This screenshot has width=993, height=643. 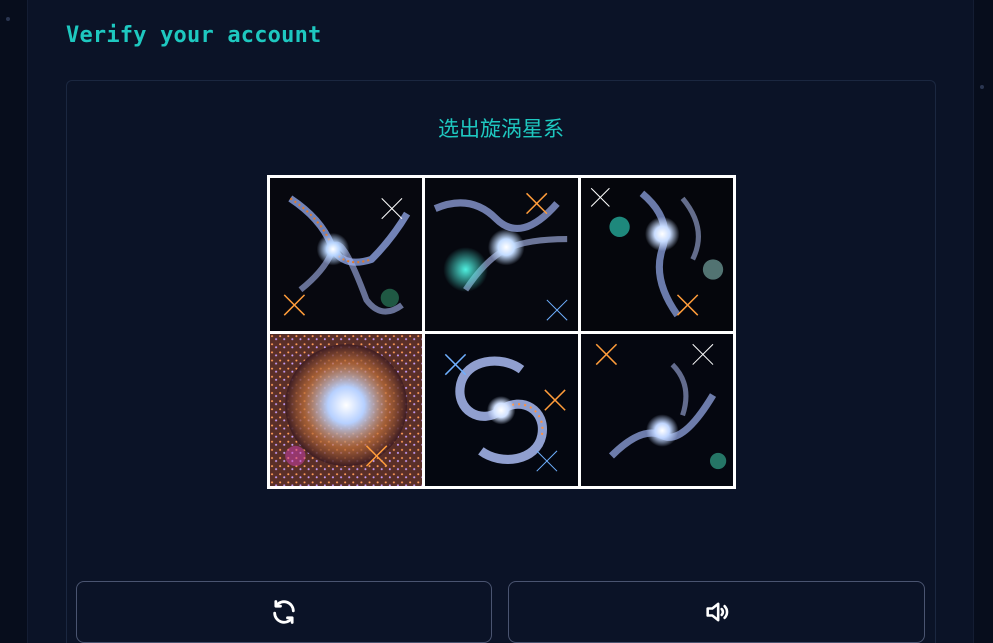 I want to click on refresh-icon, so click(x=284, y=612).